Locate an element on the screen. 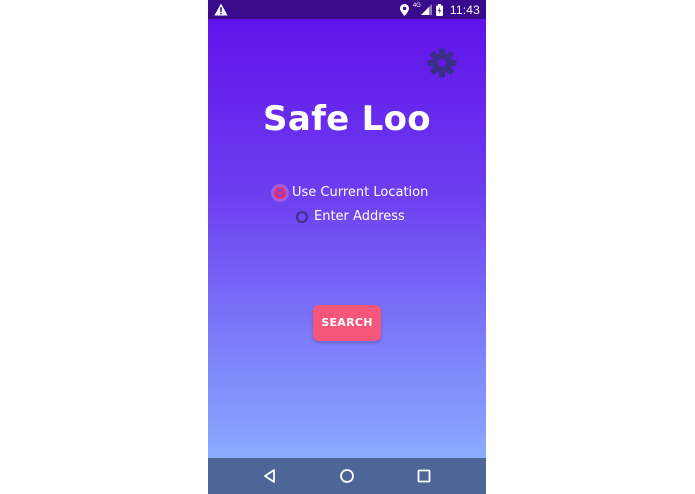  signal-icon is located at coordinates (426, 9).